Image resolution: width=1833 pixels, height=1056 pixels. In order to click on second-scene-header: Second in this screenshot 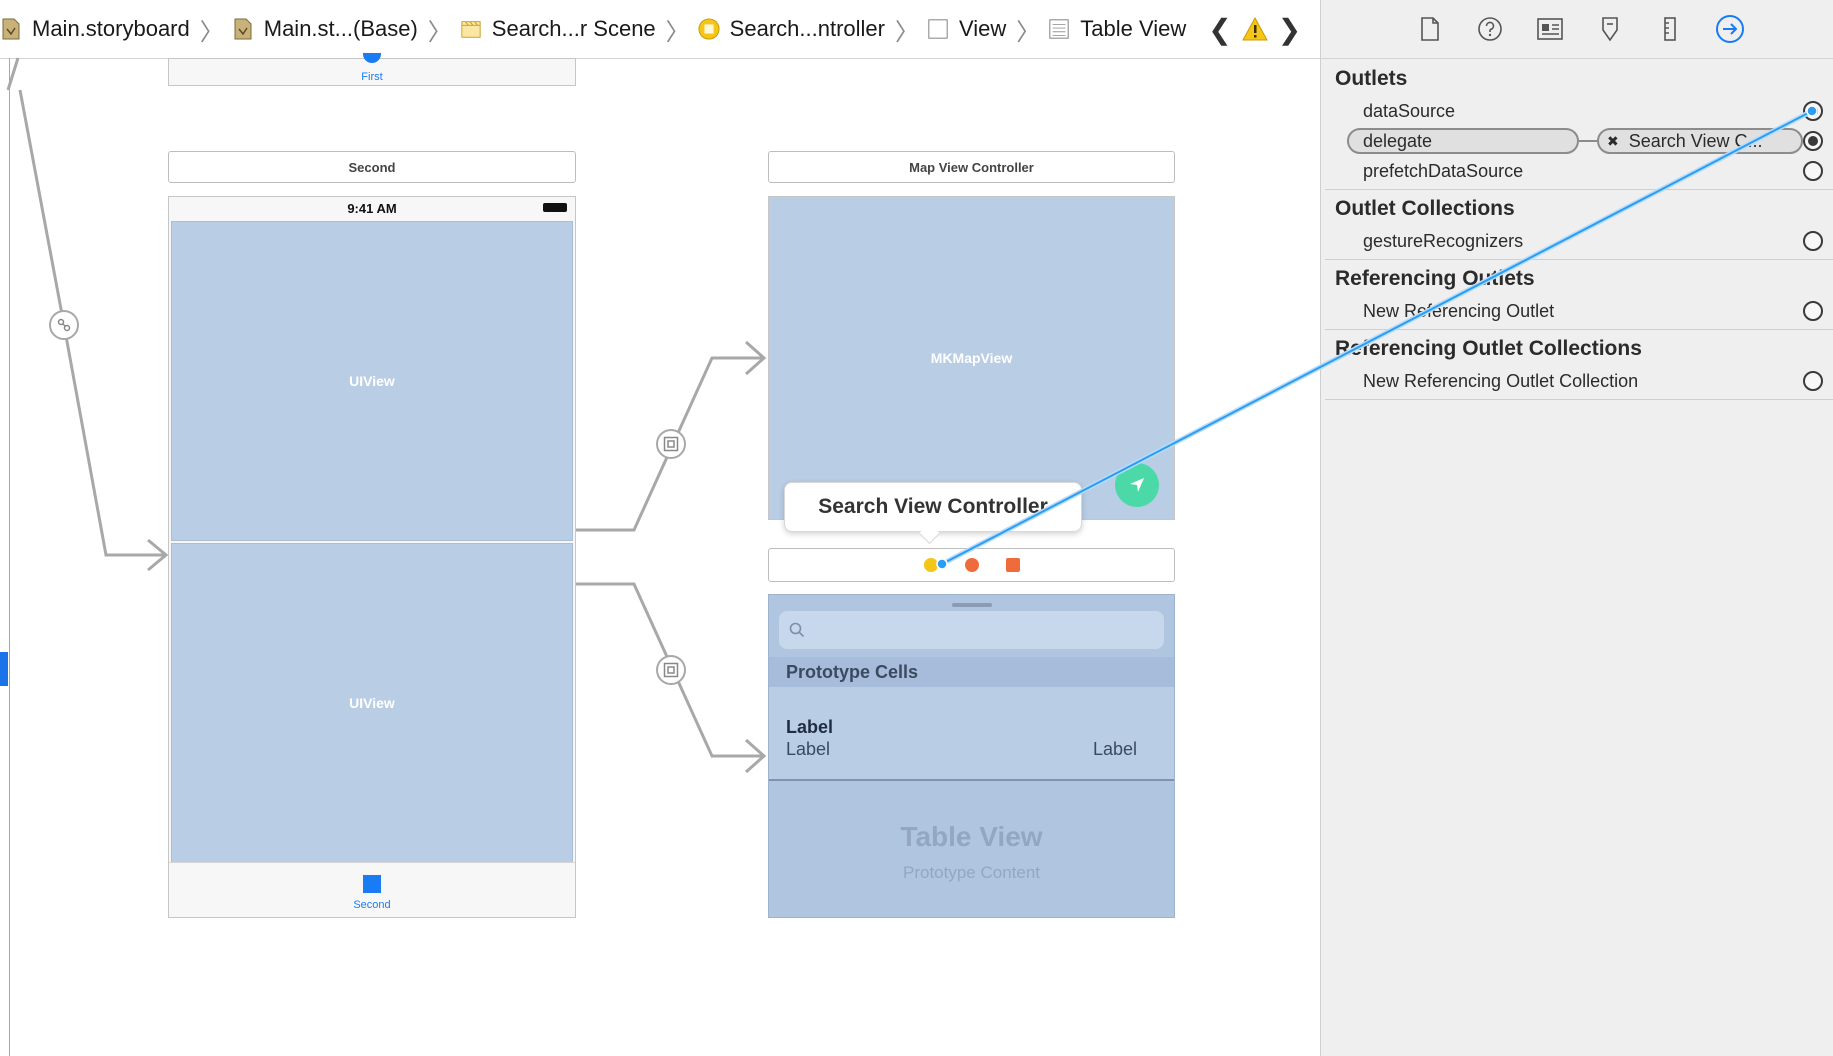, I will do `click(372, 167)`.